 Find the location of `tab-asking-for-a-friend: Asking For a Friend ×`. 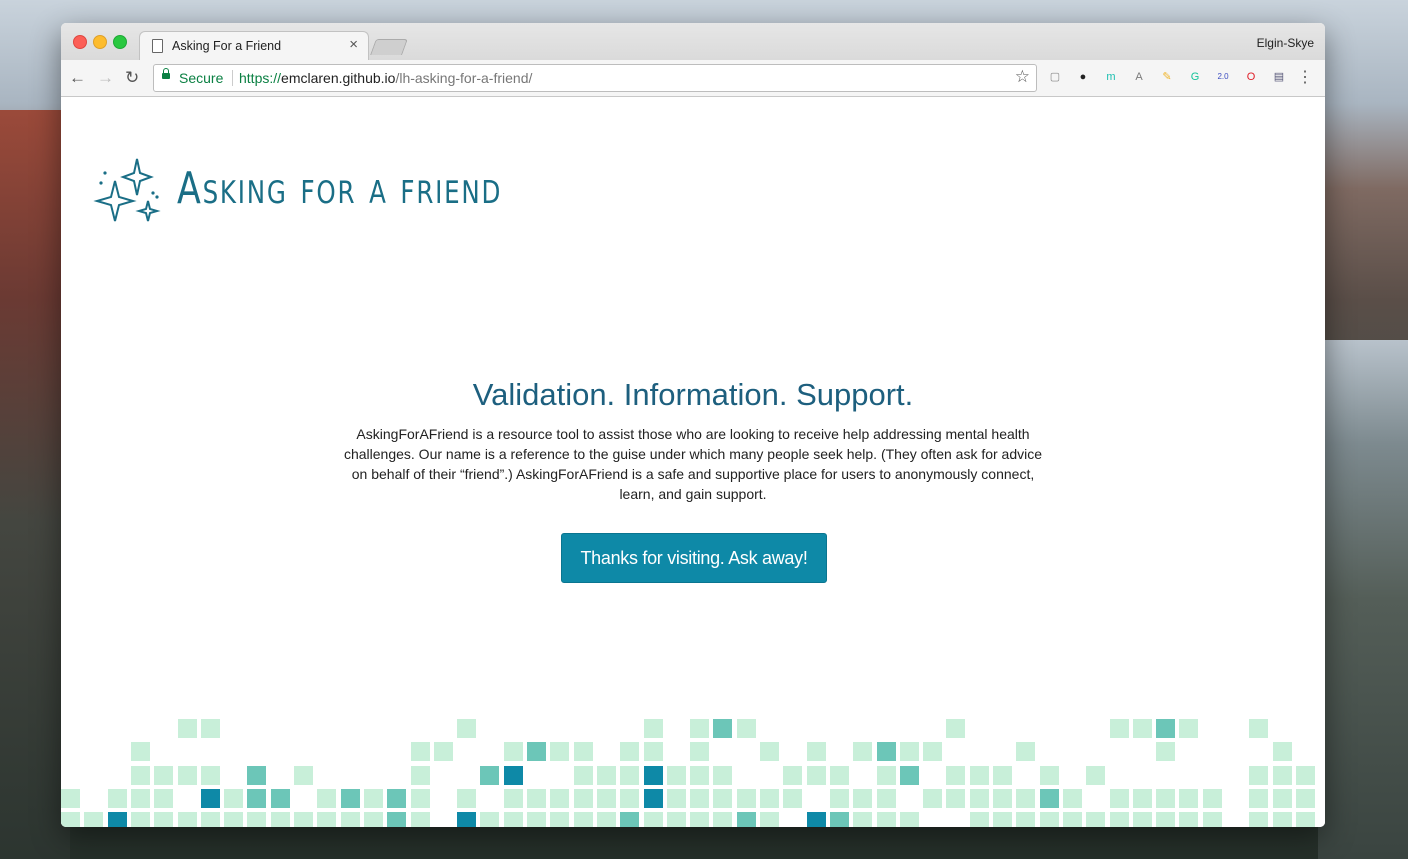

tab-asking-for-a-friend: Asking For a Friend × is located at coordinates (254, 46).